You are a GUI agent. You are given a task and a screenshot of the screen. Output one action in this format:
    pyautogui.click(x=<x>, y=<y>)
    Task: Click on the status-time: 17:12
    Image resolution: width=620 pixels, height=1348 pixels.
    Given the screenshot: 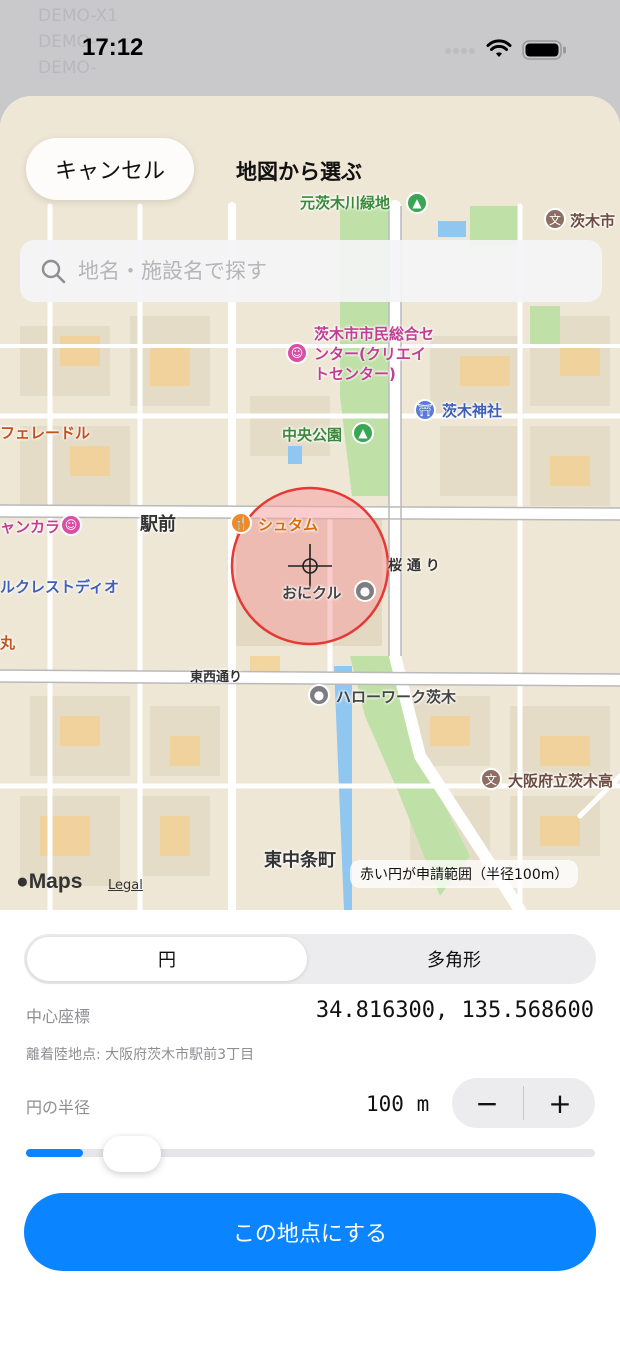 What is the action you would take?
    pyautogui.click(x=113, y=47)
    